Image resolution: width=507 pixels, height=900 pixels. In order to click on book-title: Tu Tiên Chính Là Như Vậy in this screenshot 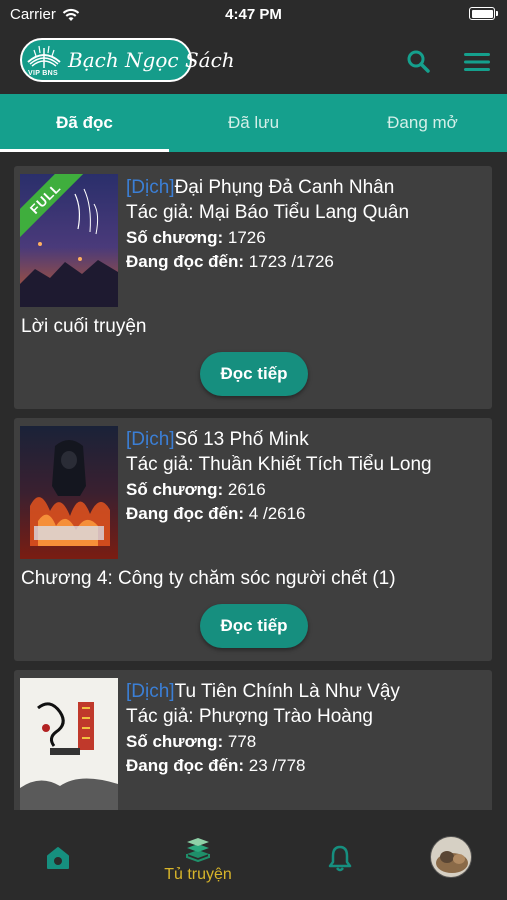, I will do `click(287, 691)`.